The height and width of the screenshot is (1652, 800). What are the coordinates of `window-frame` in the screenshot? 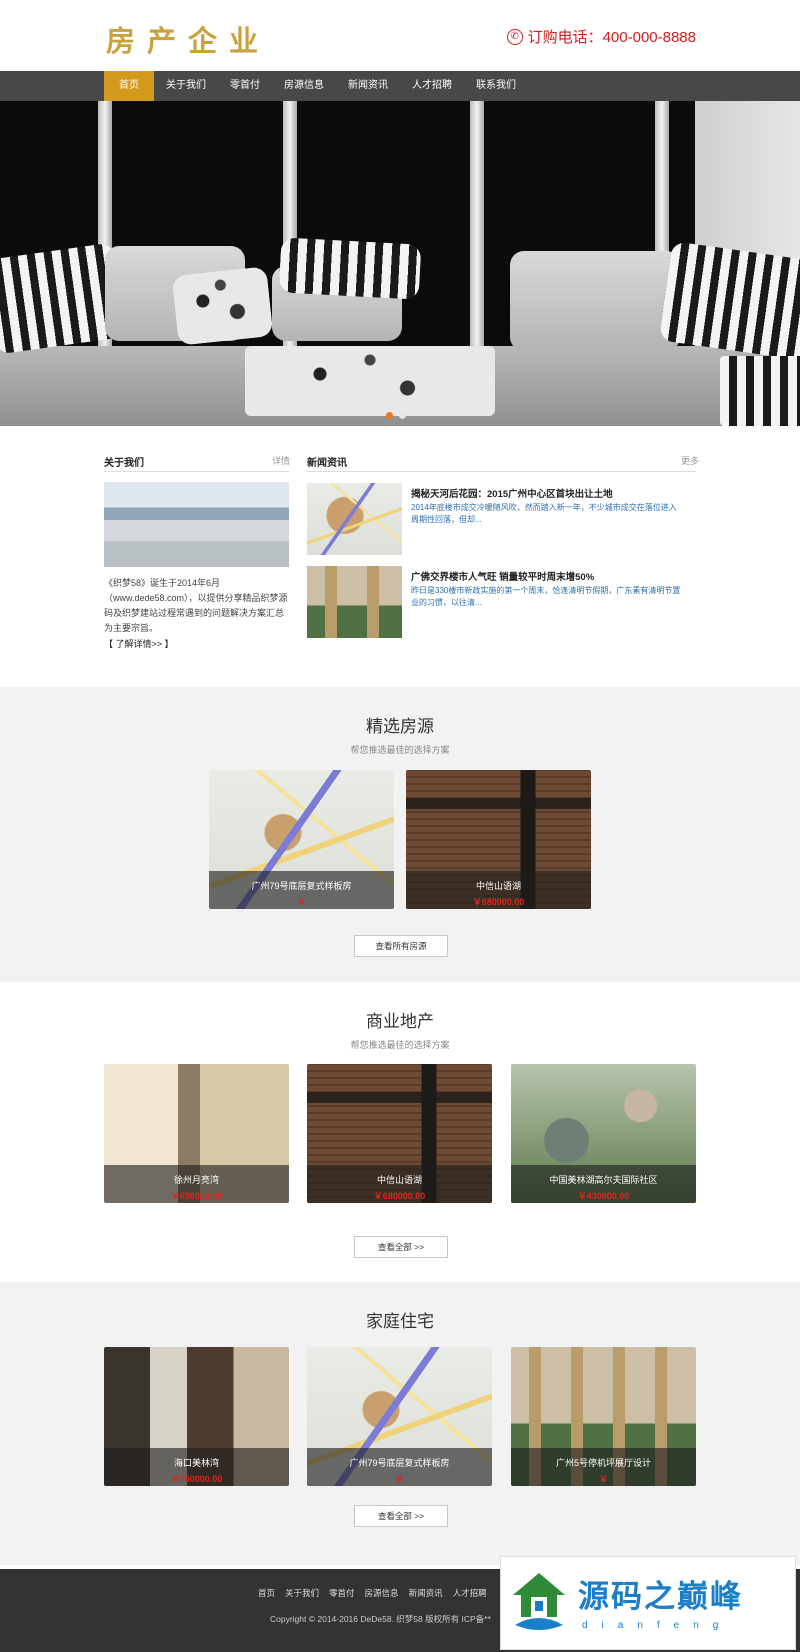 It's located at (477, 226).